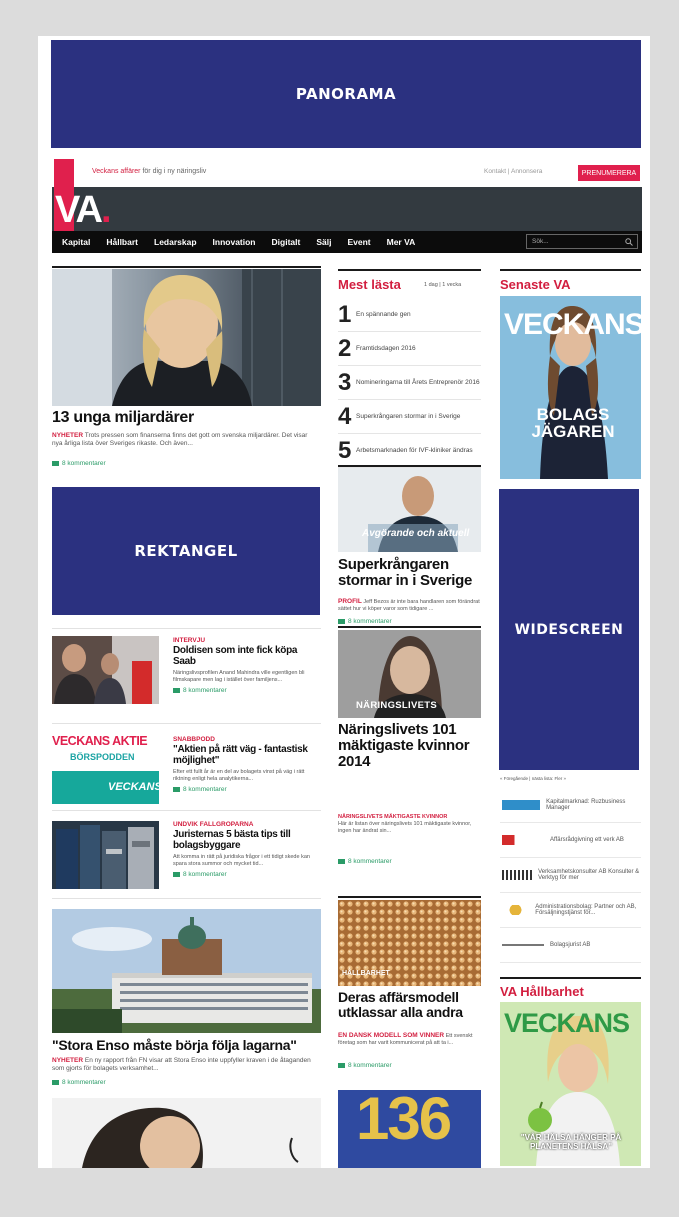  Describe the element at coordinates (573, 423) in the screenshot. I see `senaste-va-cover-line: BOLAGS JÄGAREN` at that location.